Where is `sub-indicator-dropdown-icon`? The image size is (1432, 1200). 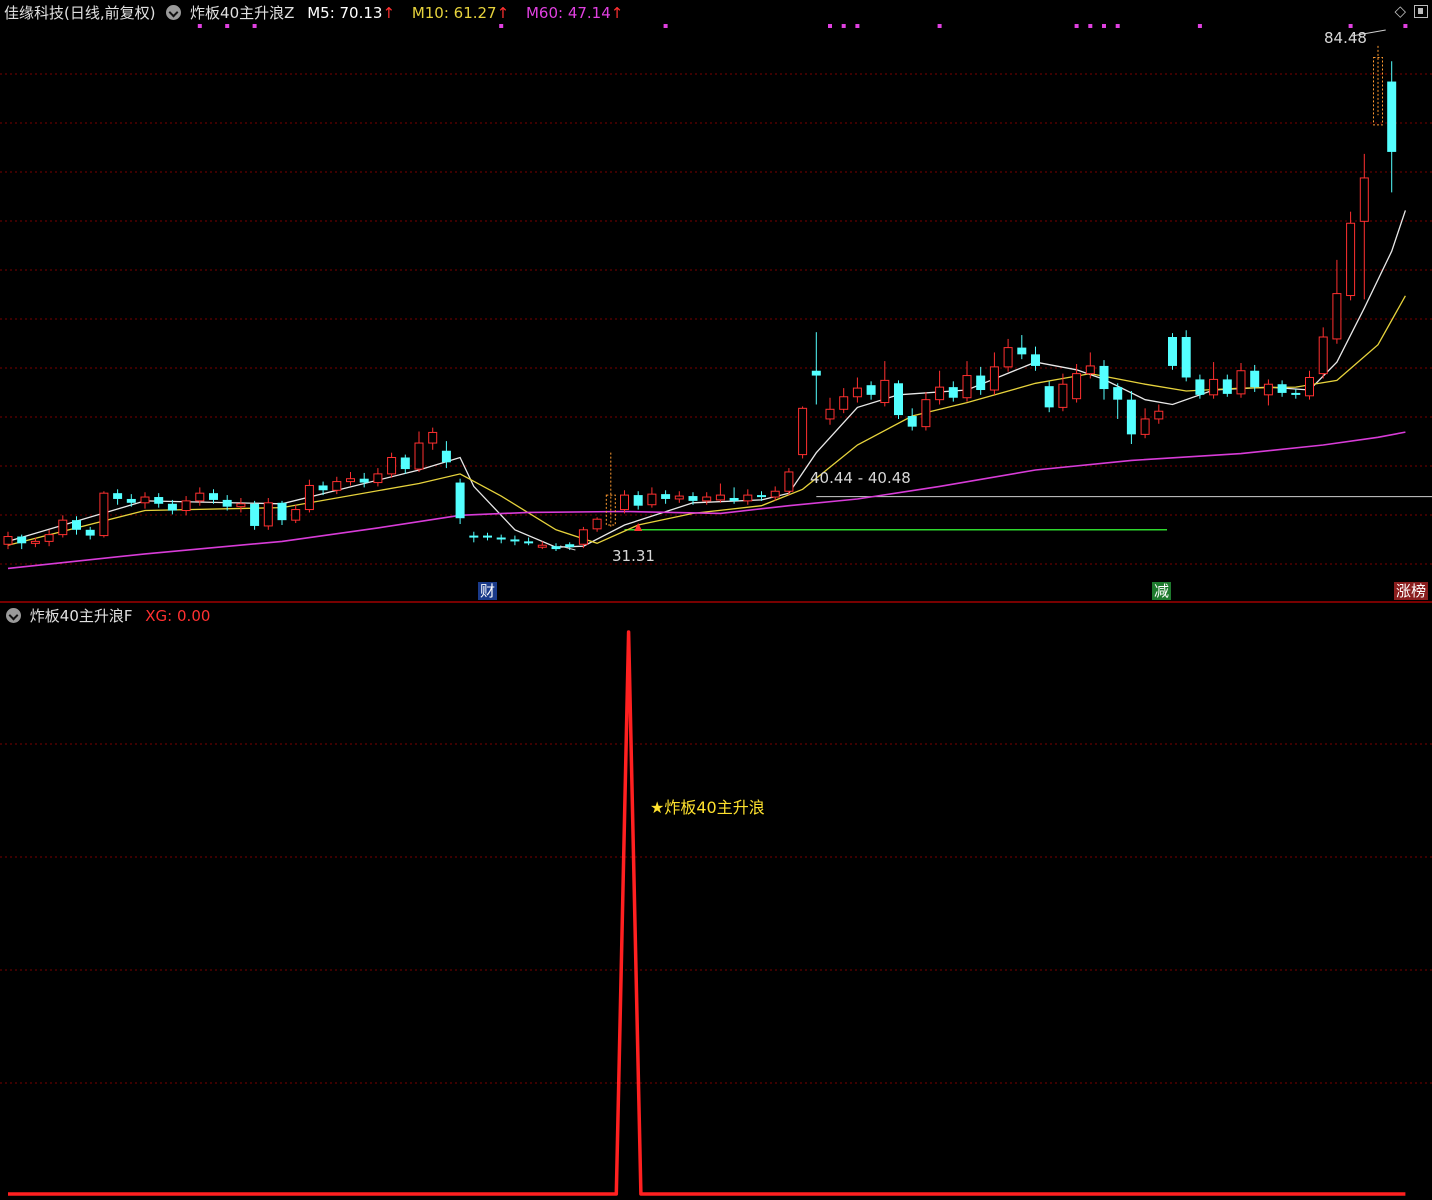
sub-indicator-dropdown-icon is located at coordinates (13, 615).